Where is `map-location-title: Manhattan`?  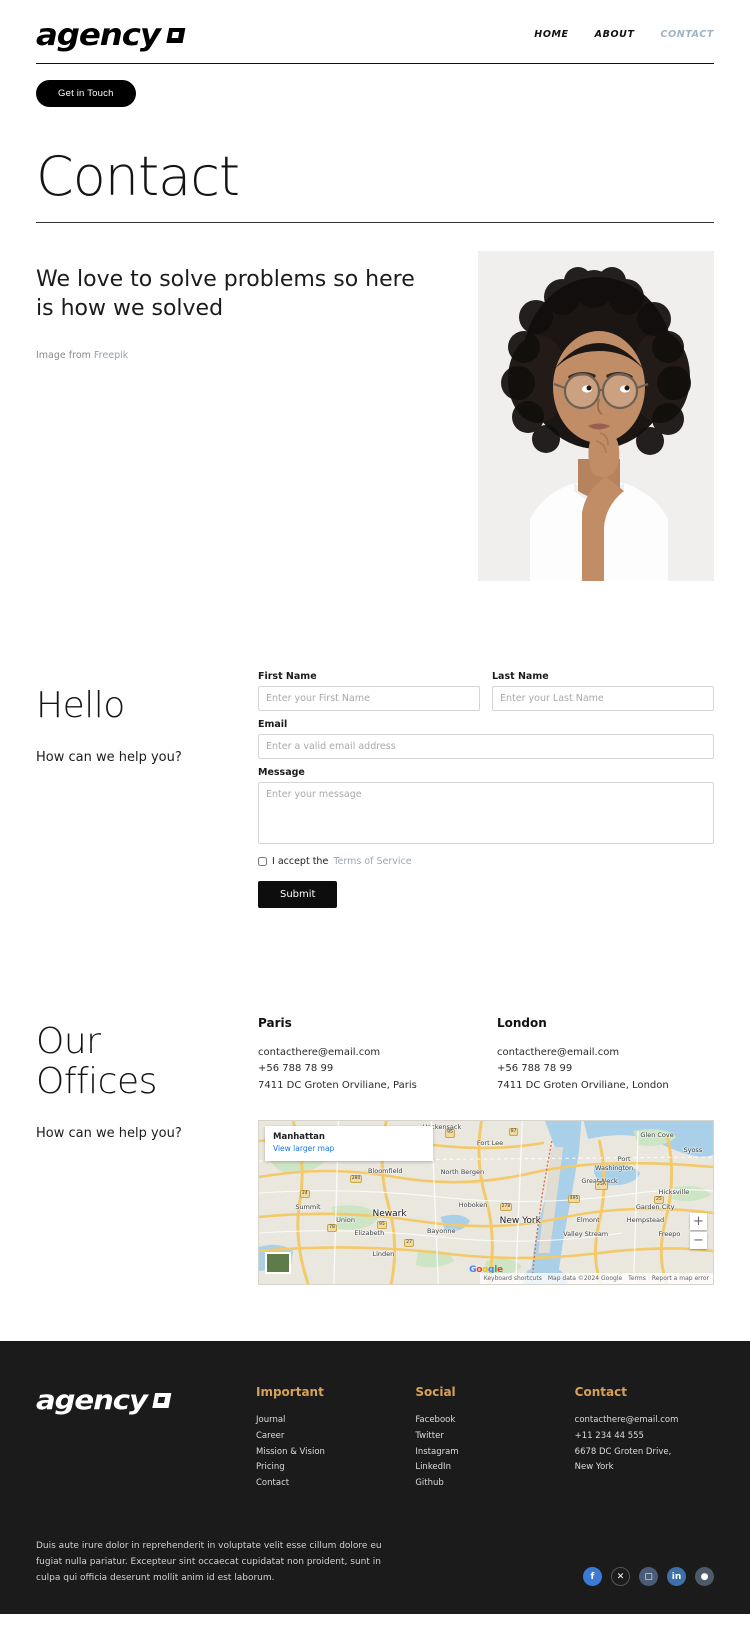 map-location-title: Manhattan is located at coordinates (299, 1137).